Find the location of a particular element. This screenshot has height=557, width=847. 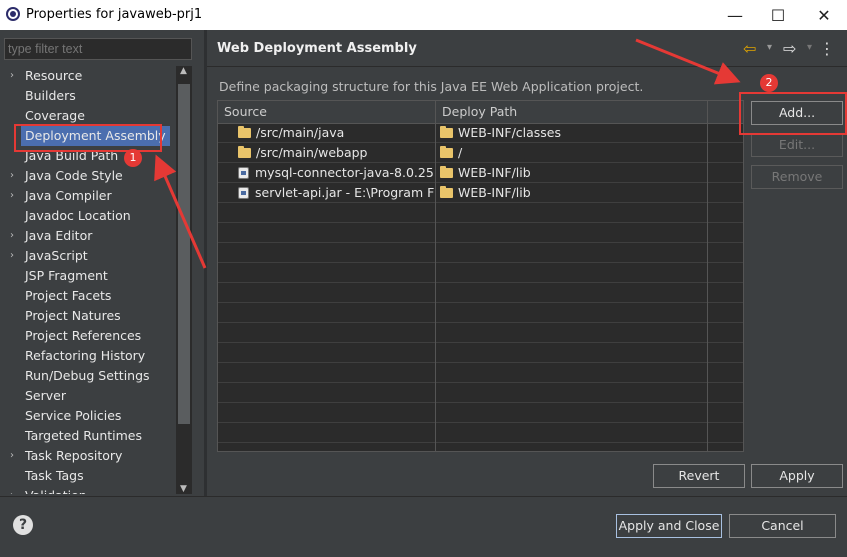

tree-item-label: Validation is located at coordinates (56, 490).